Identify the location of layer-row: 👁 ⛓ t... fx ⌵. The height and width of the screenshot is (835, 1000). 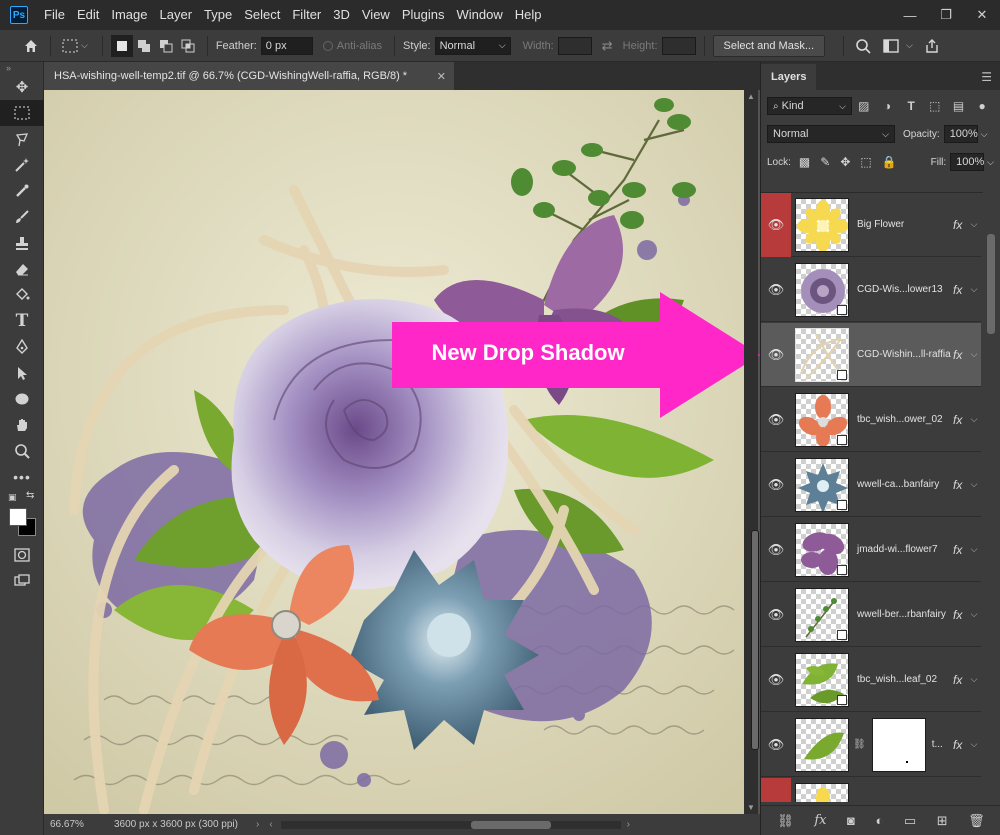
(871, 745).